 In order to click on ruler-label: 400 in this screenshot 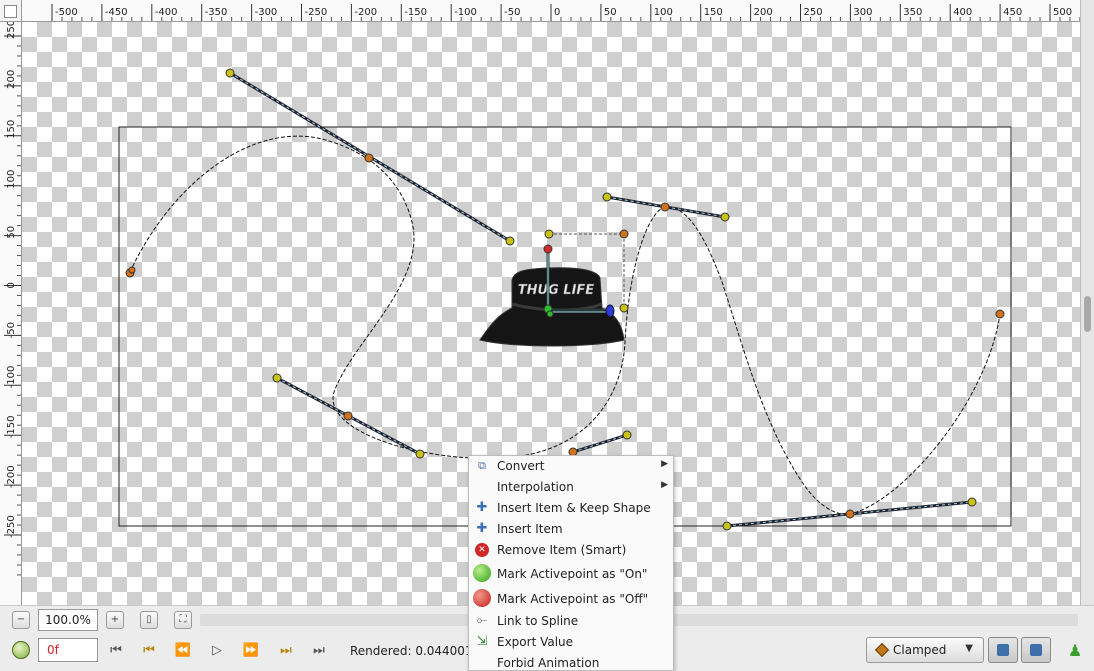, I will do `click(962, 12)`.